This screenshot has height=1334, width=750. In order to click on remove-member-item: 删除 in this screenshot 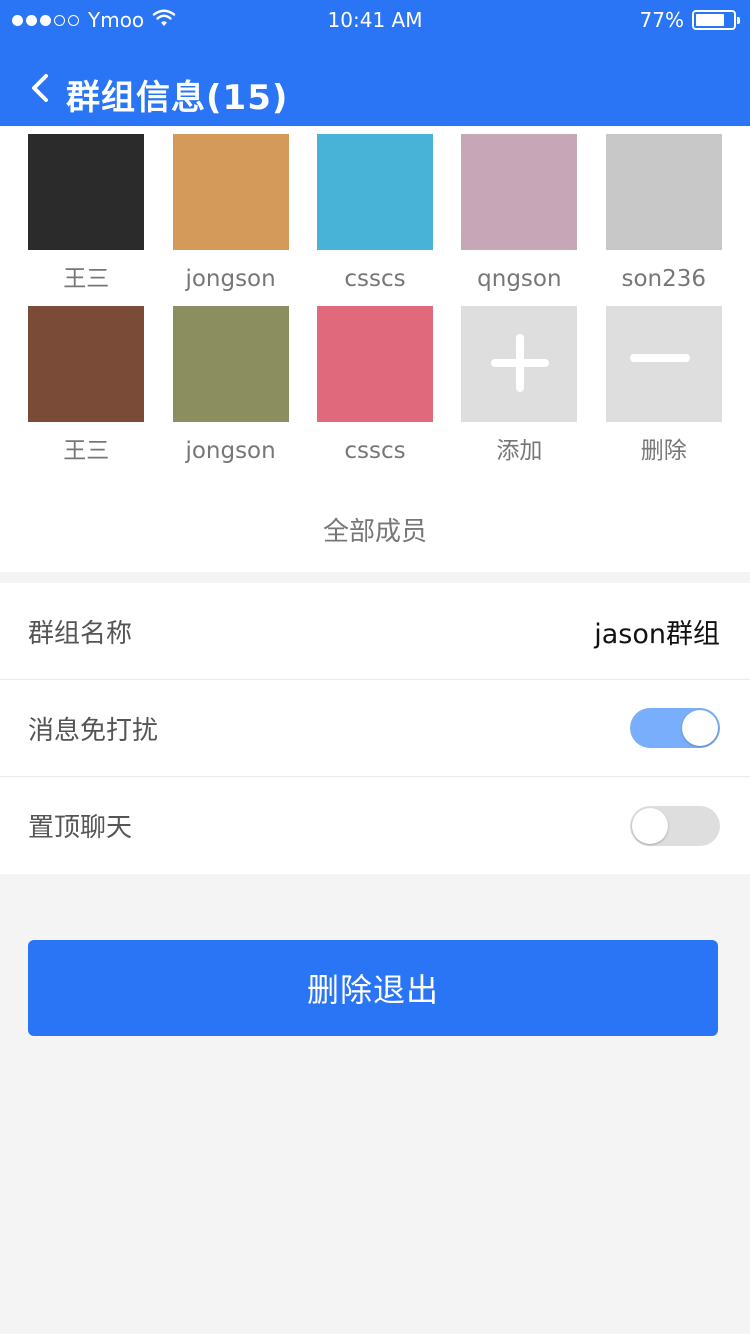, I will do `click(664, 386)`.